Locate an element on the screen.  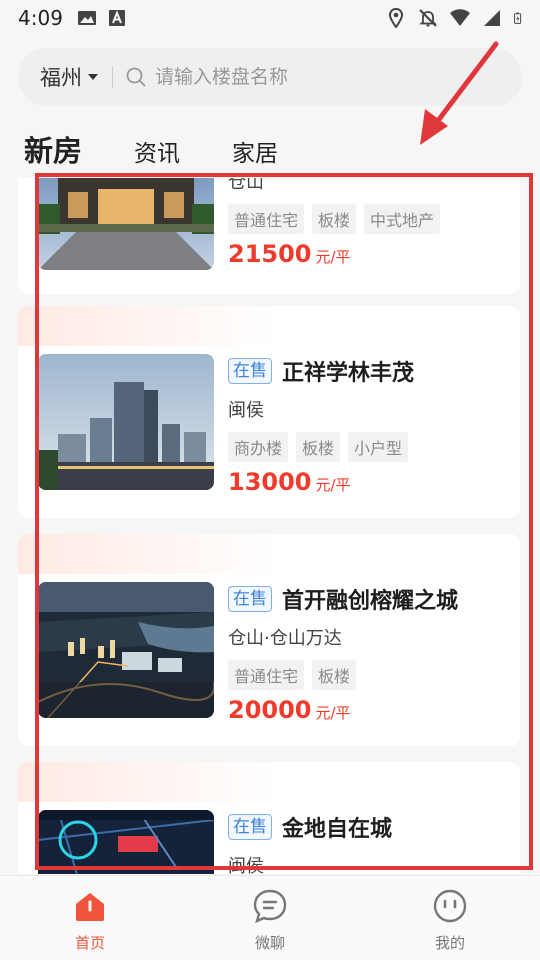
tag: 小户型 is located at coordinates (378, 447).